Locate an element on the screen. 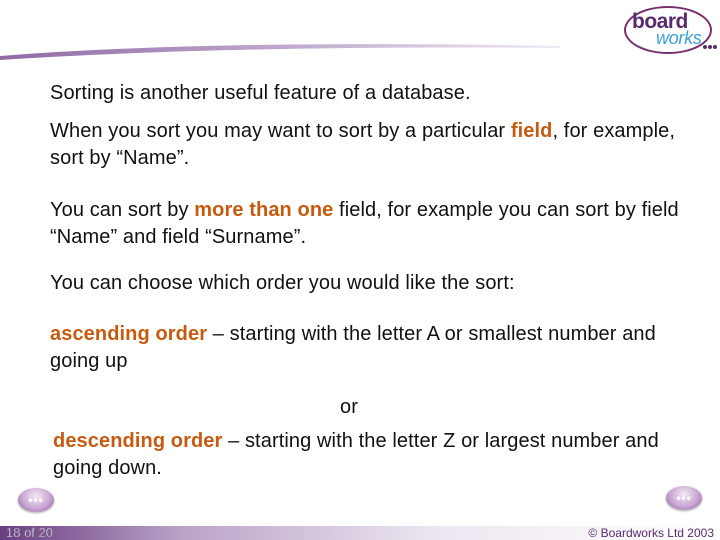 Image resolution: width=720 pixels, height=540 pixels. field-keyword: field is located at coordinates (531, 131).